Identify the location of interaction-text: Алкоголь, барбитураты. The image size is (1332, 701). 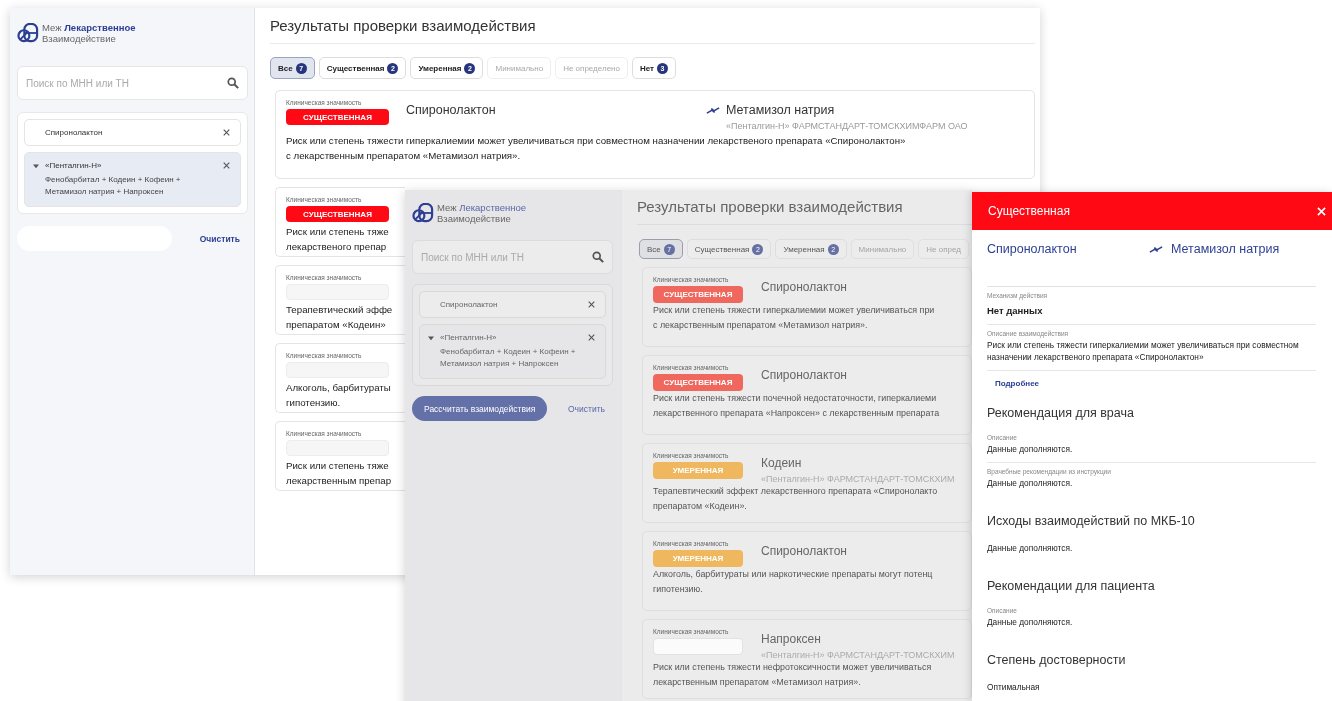
(338, 388).